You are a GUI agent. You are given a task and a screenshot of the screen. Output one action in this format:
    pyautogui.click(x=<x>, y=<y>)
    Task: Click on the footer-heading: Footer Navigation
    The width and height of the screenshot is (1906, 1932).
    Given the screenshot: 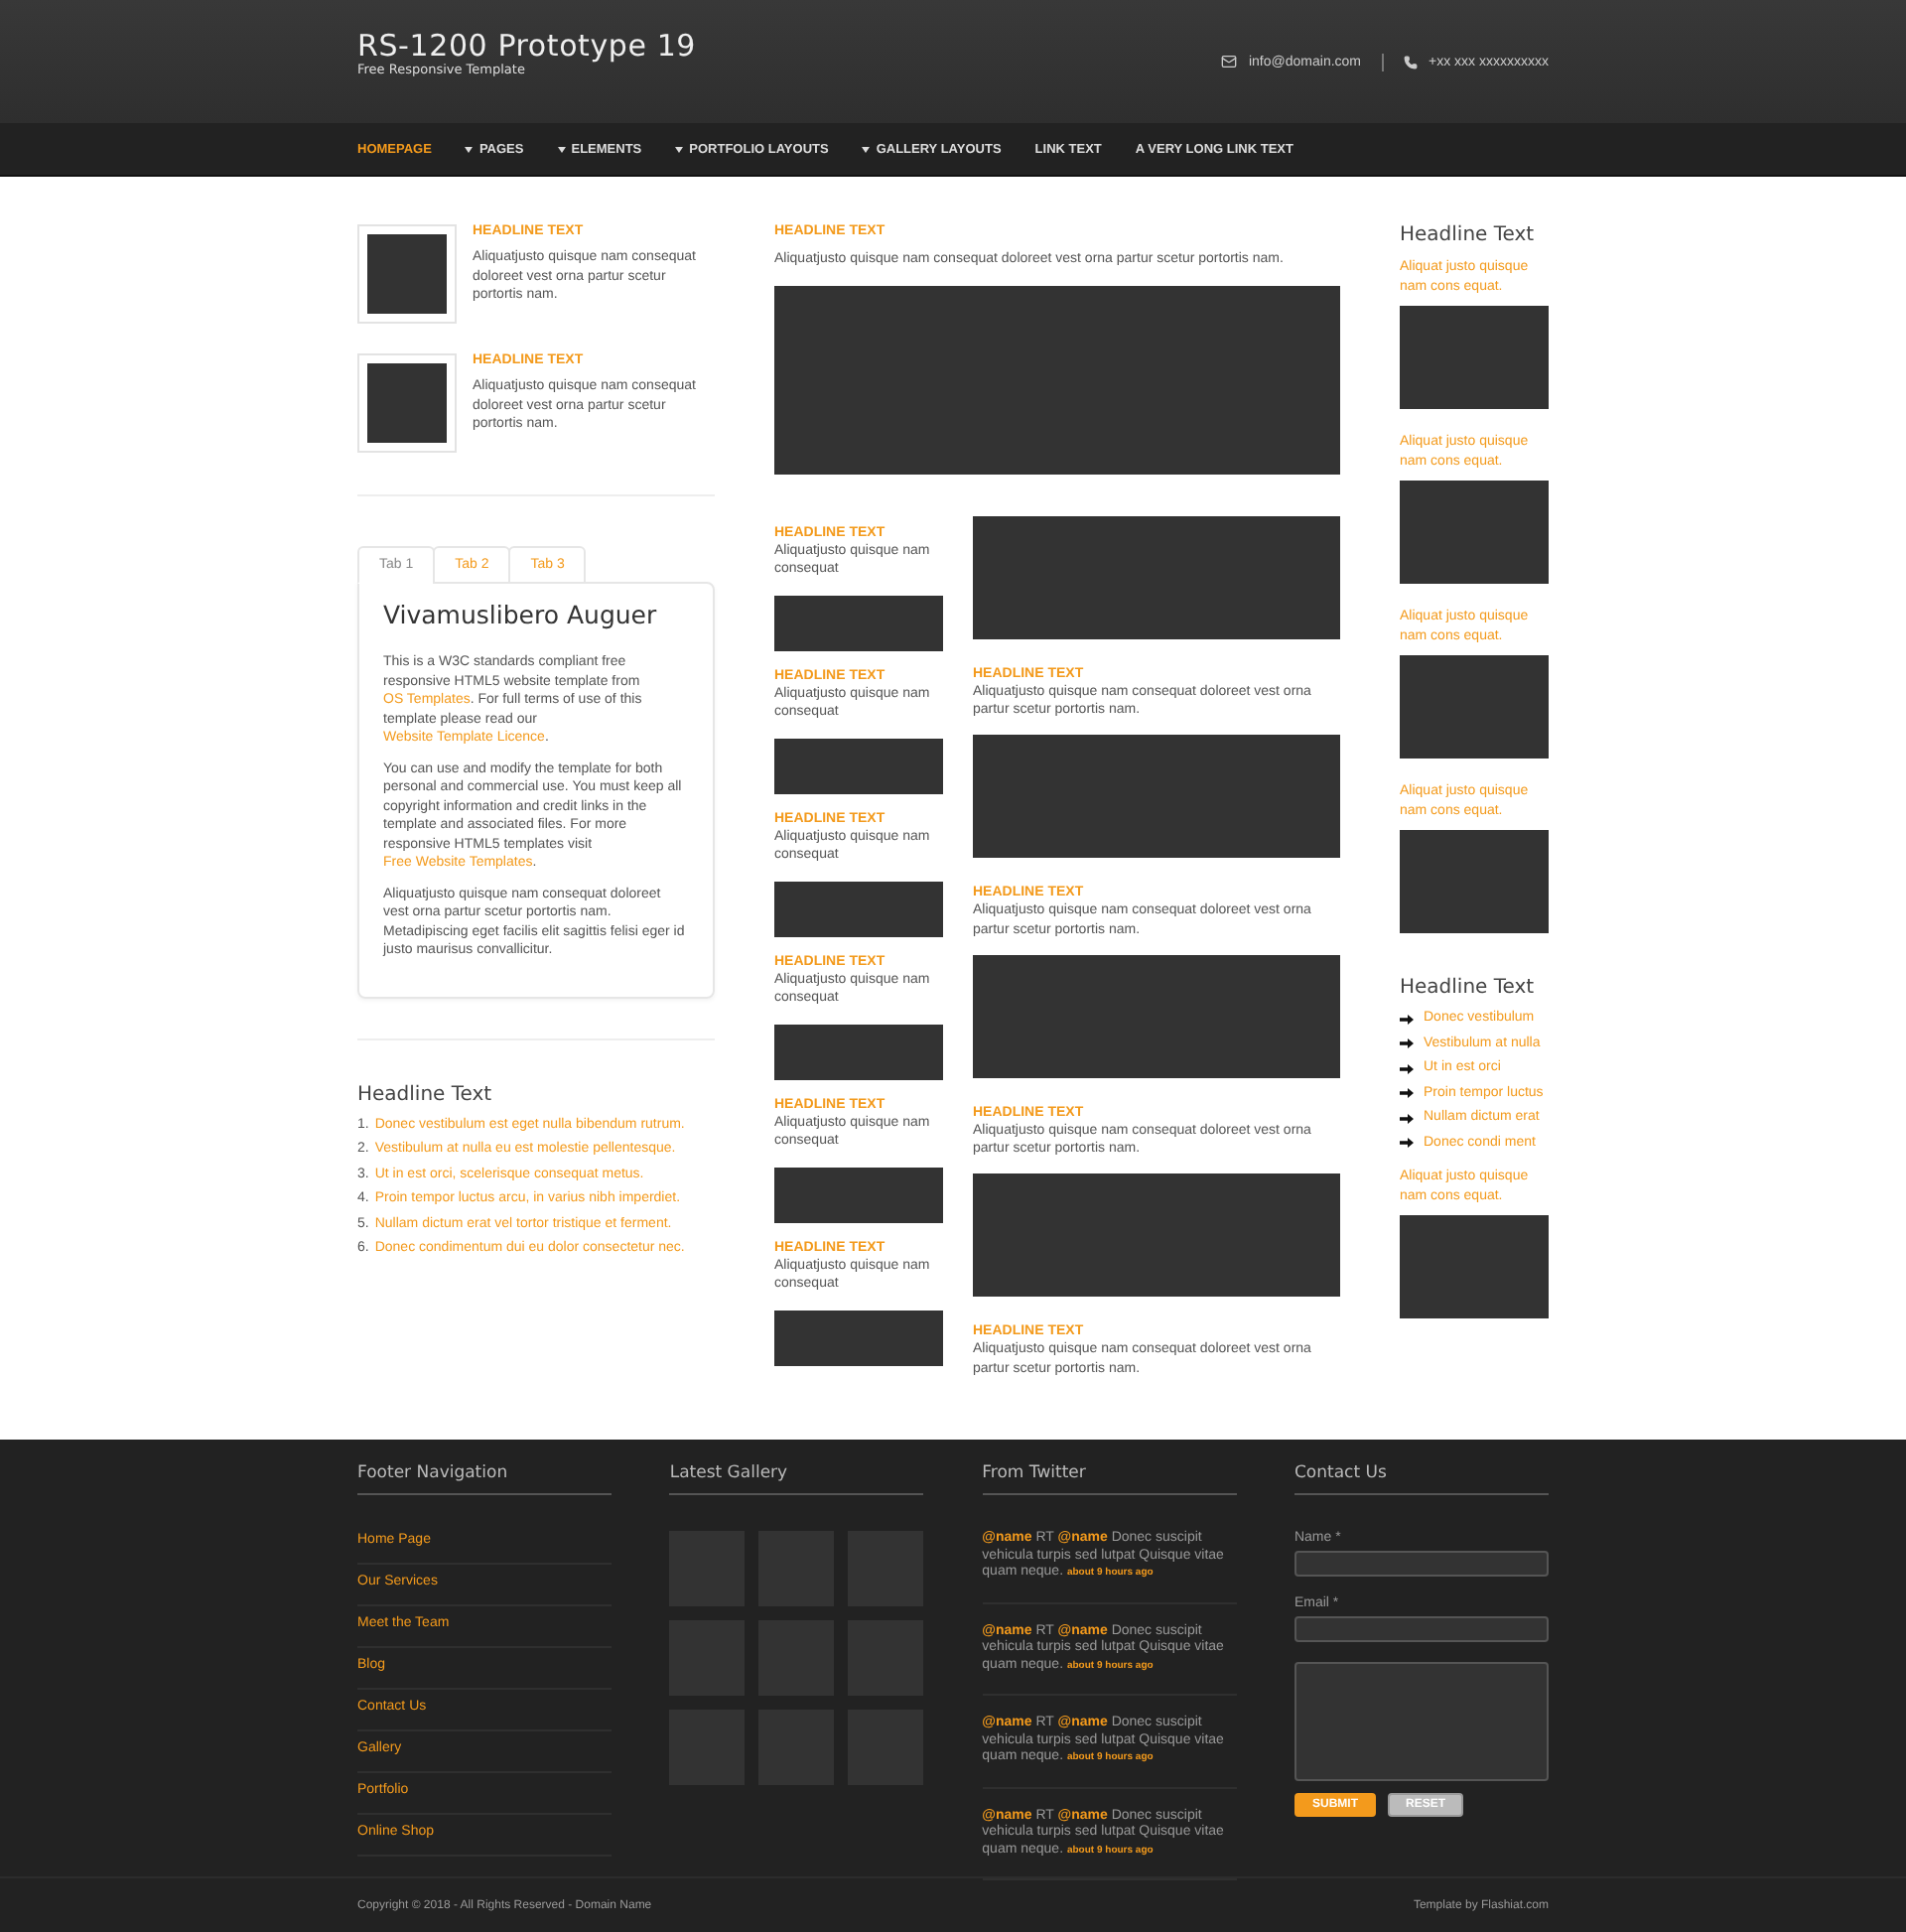 What is the action you would take?
    pyautogui.click(x=484, y=1479)
    